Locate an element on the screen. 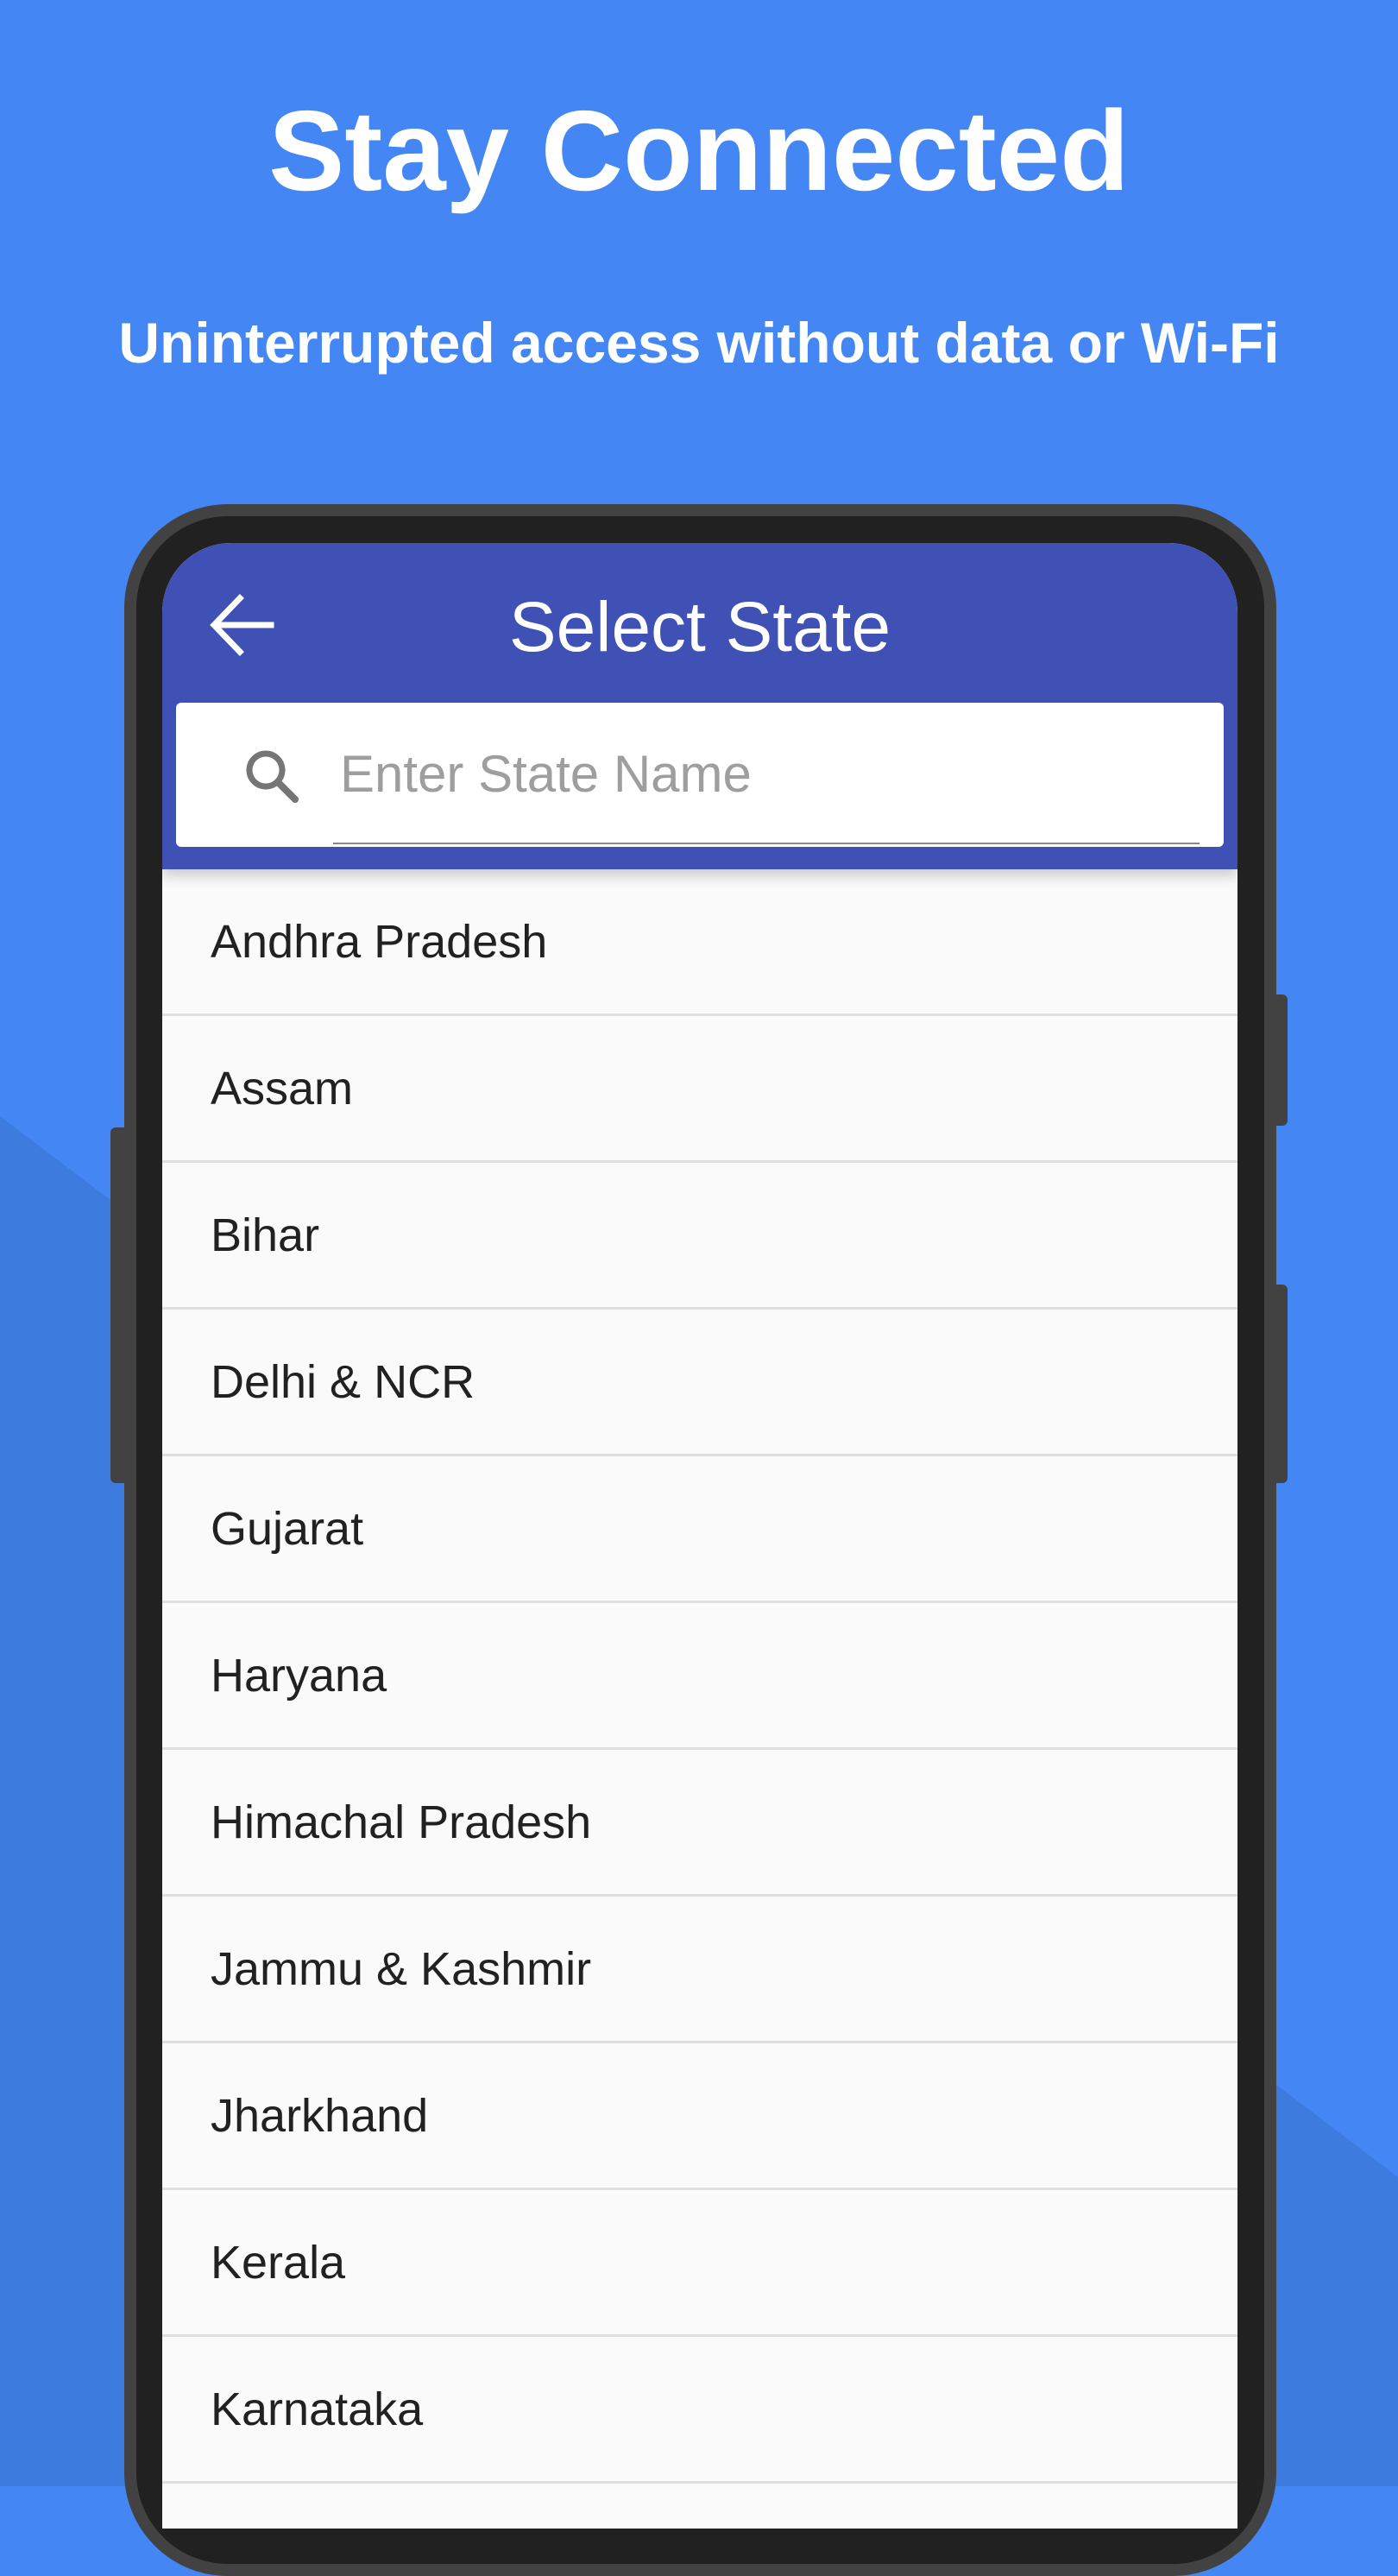  list-item: Jammu & Kashmir is located at coordinates (699, 1970).